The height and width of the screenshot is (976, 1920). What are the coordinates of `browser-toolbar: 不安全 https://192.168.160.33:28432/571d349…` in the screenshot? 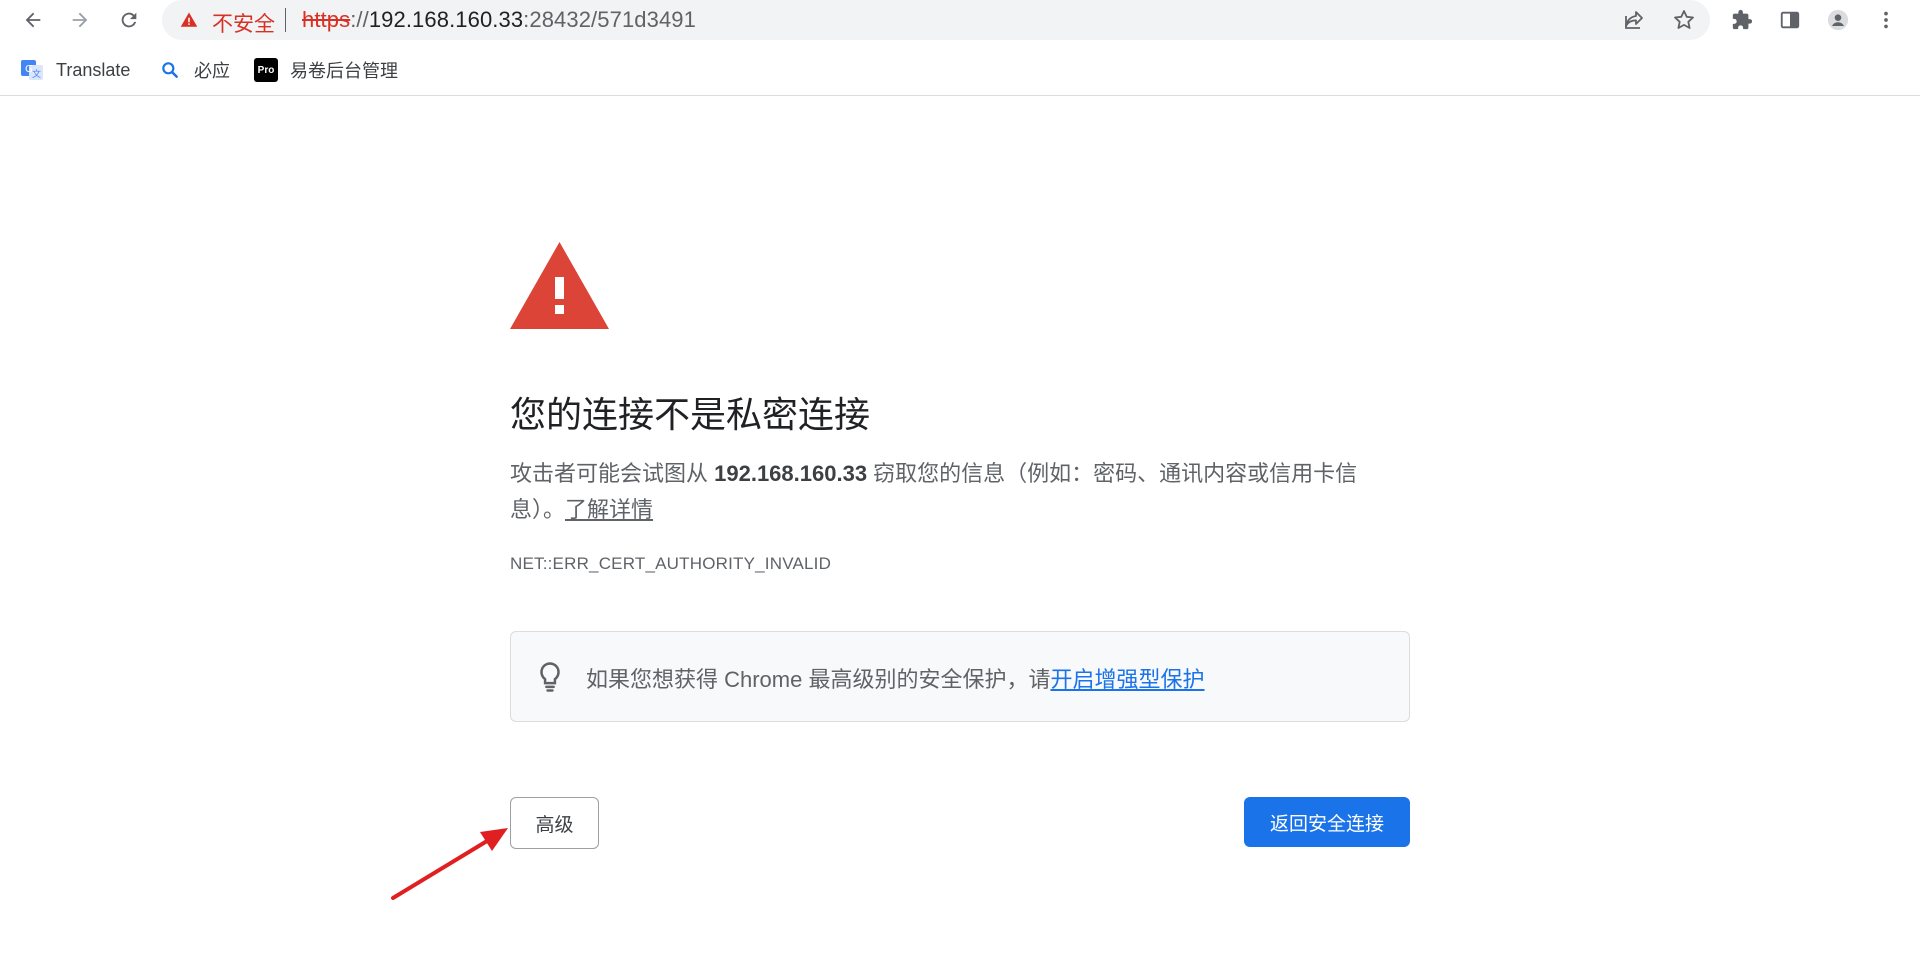 It's located at (960, 20).